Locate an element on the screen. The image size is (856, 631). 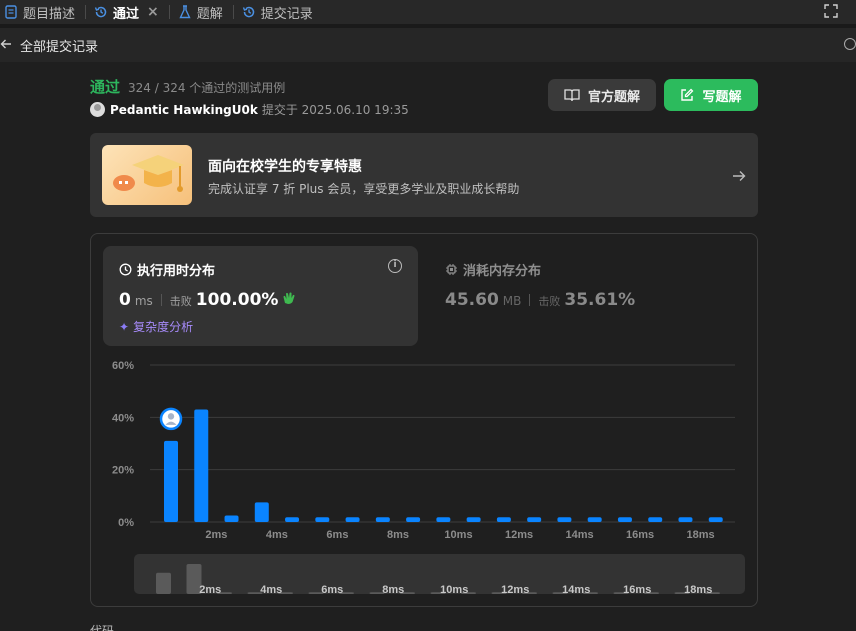
status-text: 通过 is located at coordinates (105, 87).